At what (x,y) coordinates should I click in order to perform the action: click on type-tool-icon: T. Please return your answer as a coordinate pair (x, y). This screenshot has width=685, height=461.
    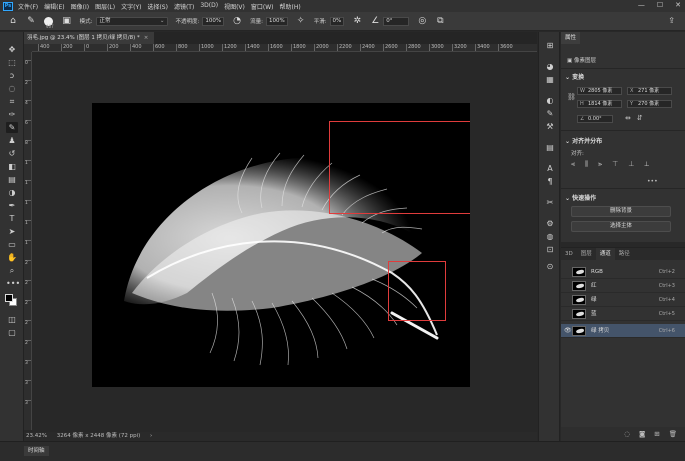
    Looking at the image, I should click on (12, 218).